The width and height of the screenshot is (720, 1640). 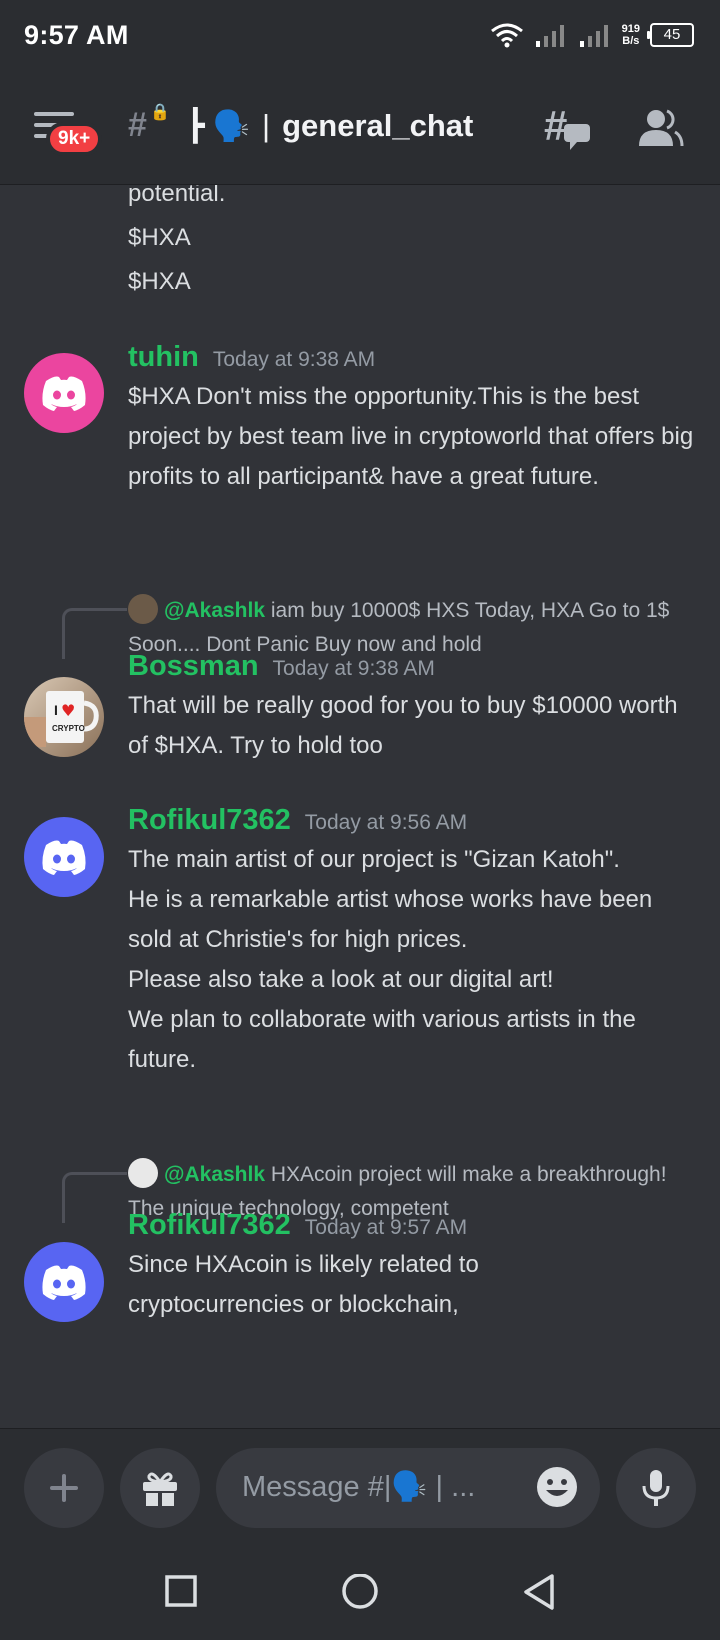 What do you see at coordinates (56, 710) in the screenshot?
I see `svg-text: I` at bounding box center [56, 710].